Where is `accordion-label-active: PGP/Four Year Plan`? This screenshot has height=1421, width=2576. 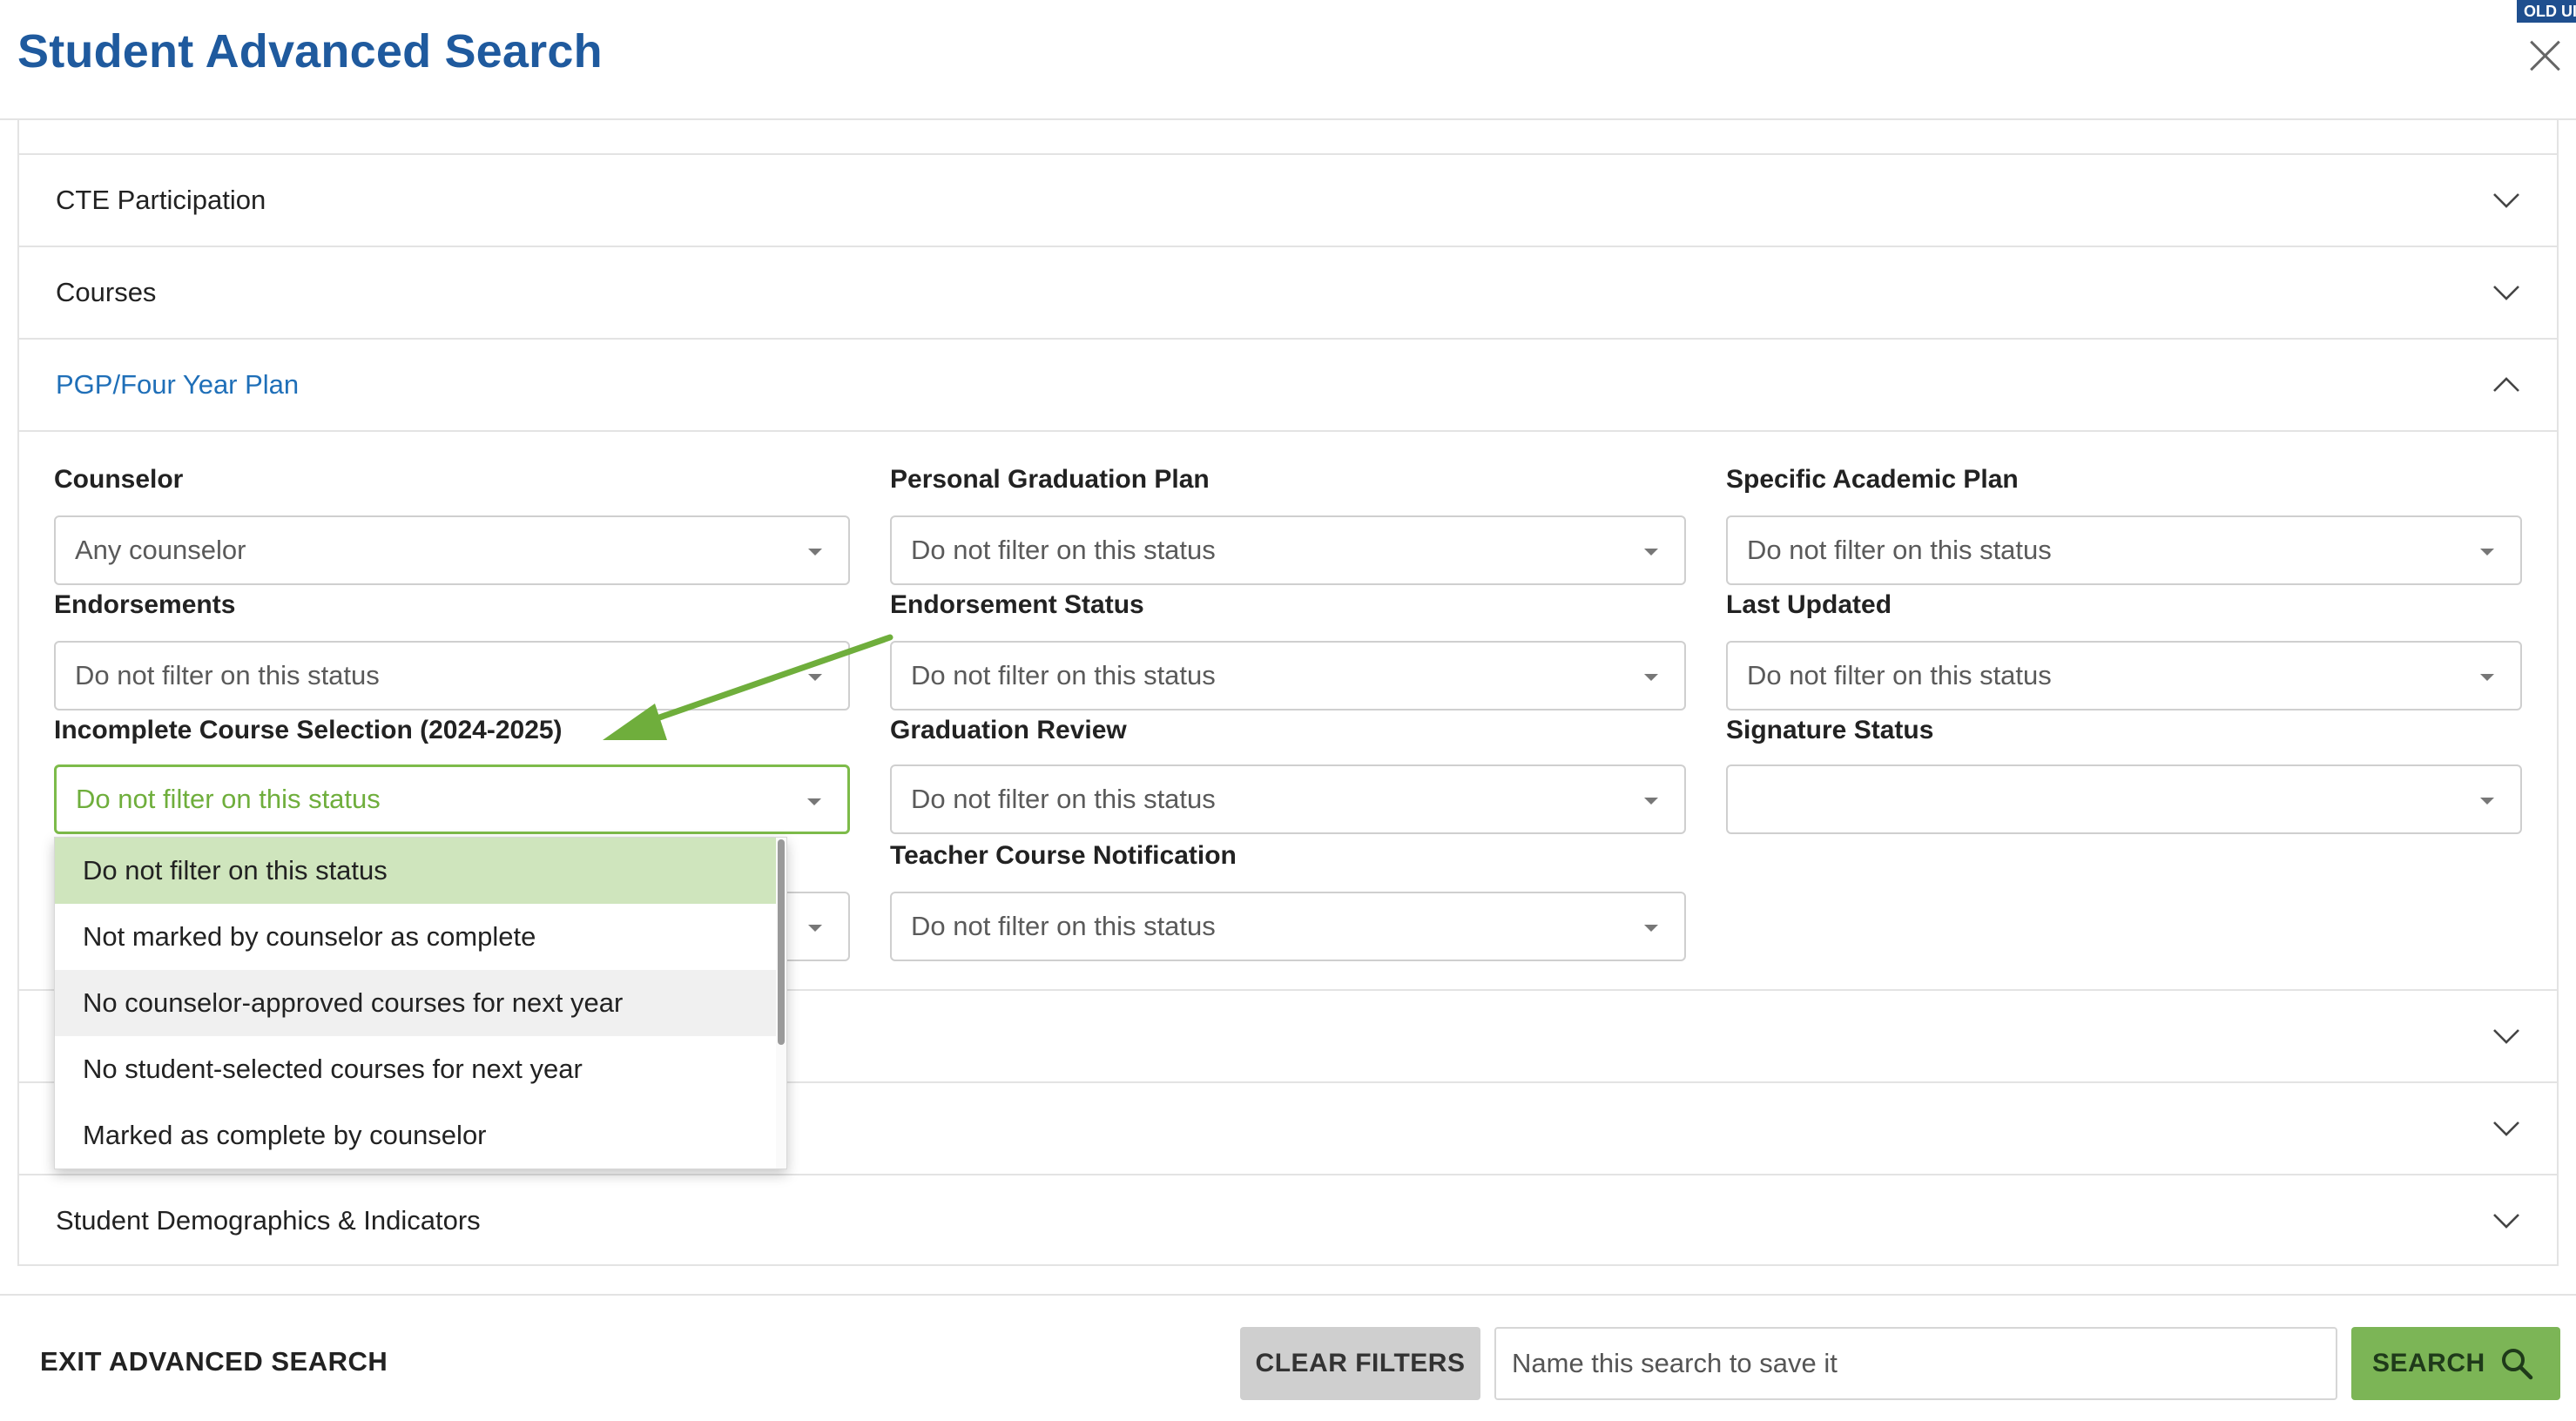 accordion-label-active: PGP/Four Year Plan is located at coordinates (178, 385).